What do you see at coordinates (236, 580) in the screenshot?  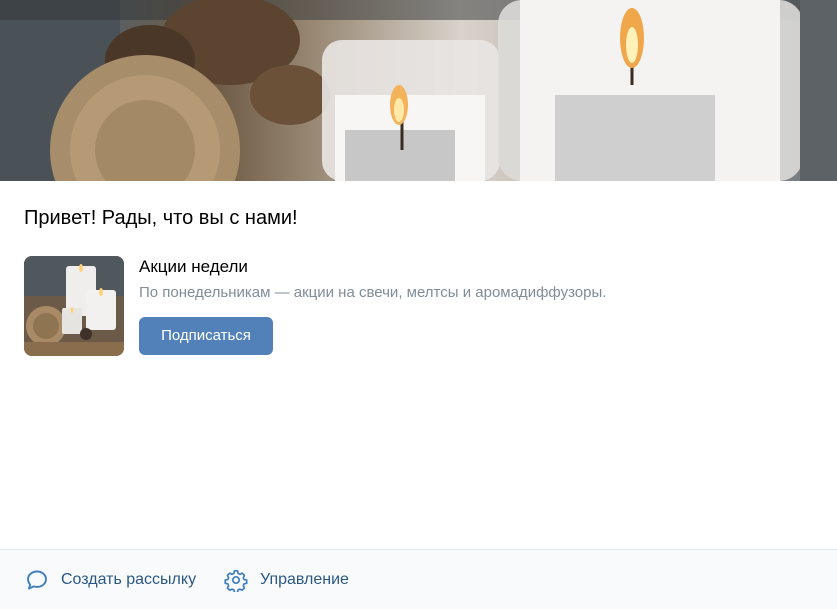 I see `gear-icon` at bounding box center [236, 580].